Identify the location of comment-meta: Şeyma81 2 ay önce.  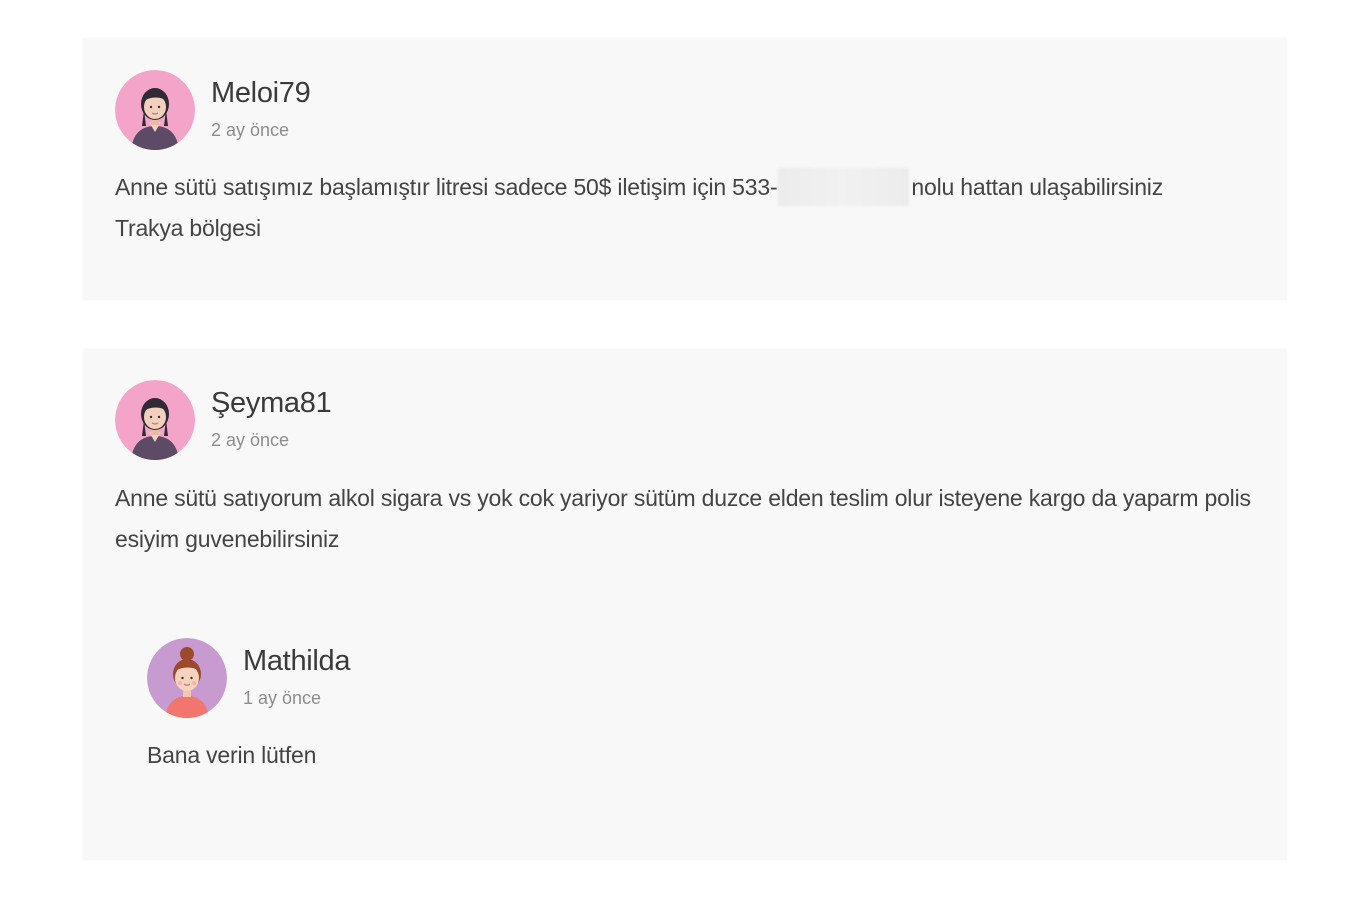
(271, 418).